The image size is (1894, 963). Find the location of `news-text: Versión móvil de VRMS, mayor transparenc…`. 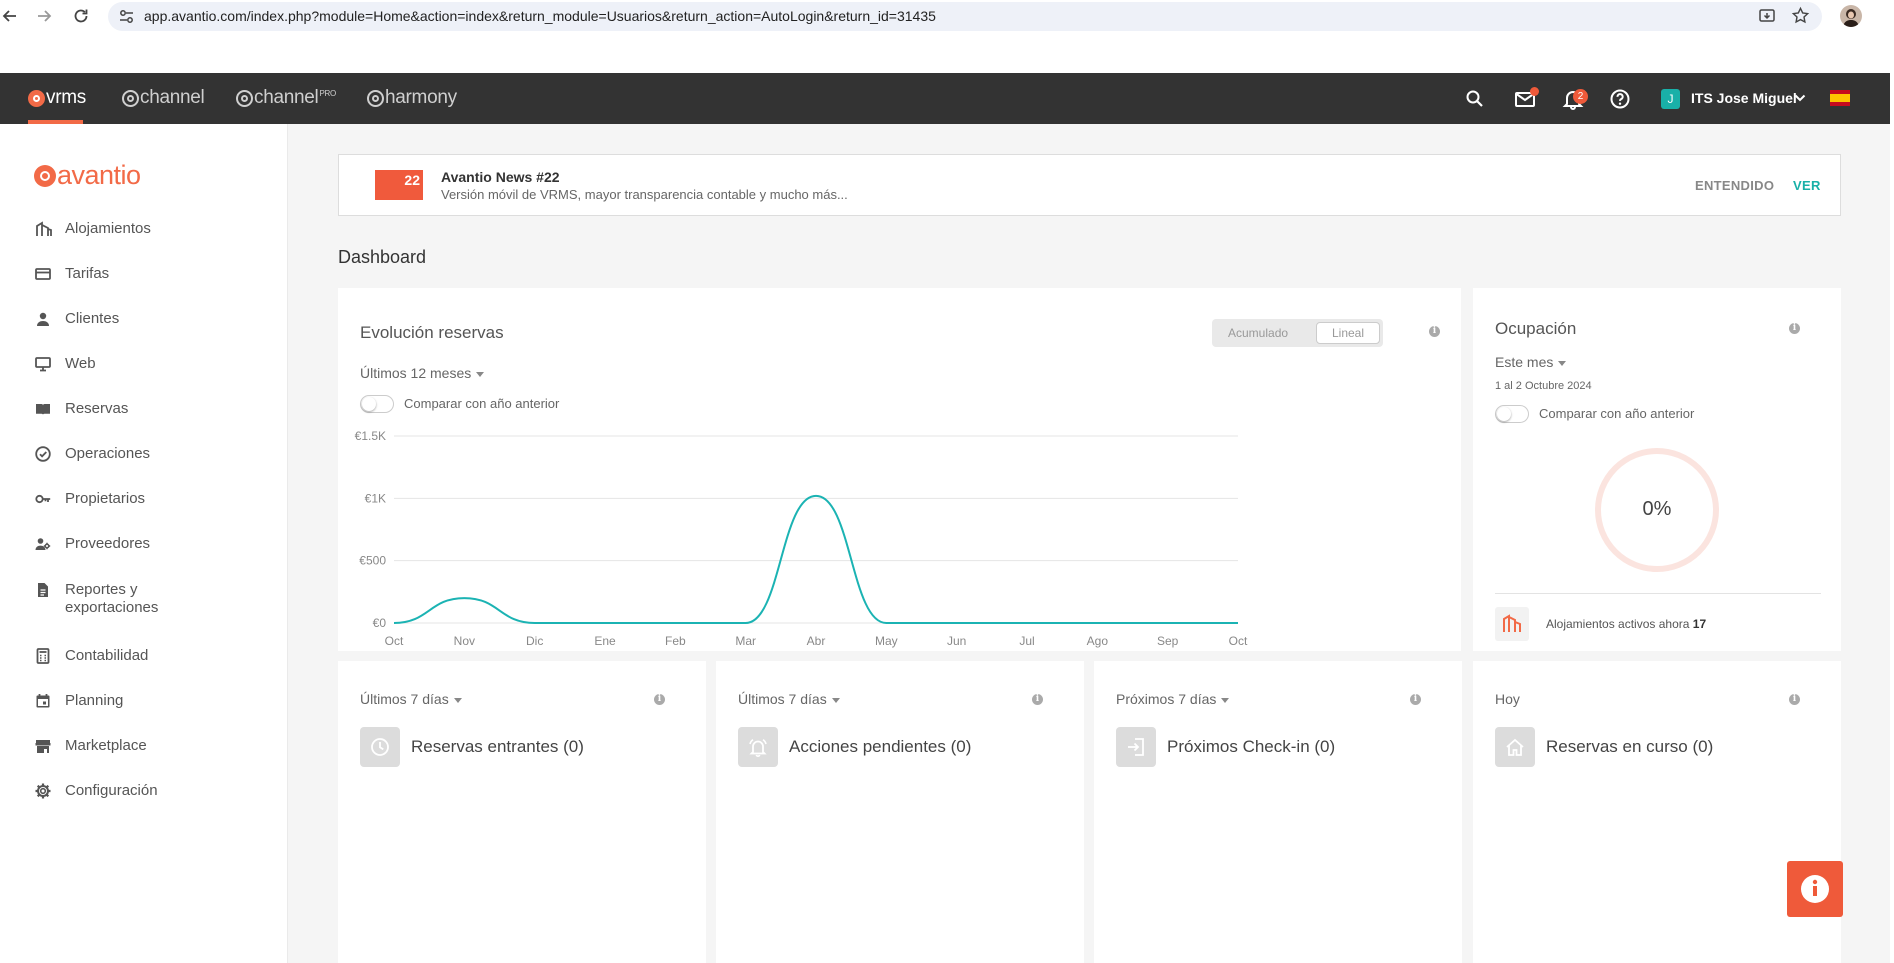

news-text: Versión móvil de VRMS, mayor transparenc… is located at coordinates (644, 194).